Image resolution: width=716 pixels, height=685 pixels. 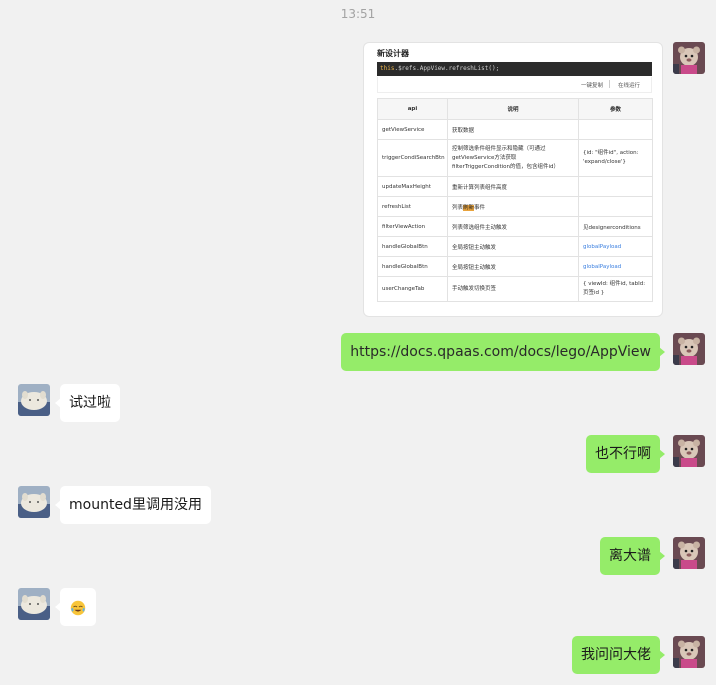 I want to click on table-header-row: api 说明 参数, so click(x=515, y=109).